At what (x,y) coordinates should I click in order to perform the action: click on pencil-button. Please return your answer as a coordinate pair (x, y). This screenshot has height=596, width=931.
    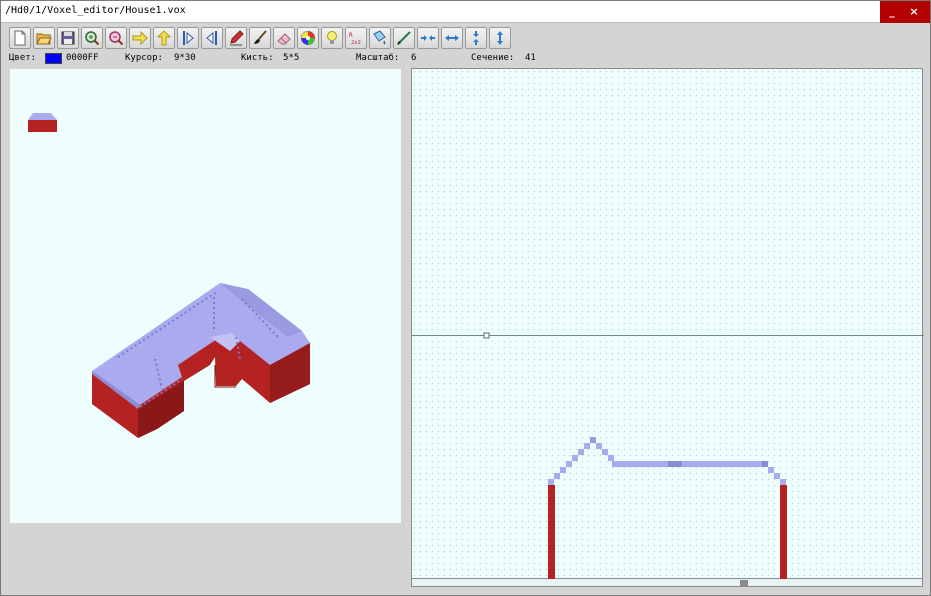
    Looking at the image, I should click on (236, 38).